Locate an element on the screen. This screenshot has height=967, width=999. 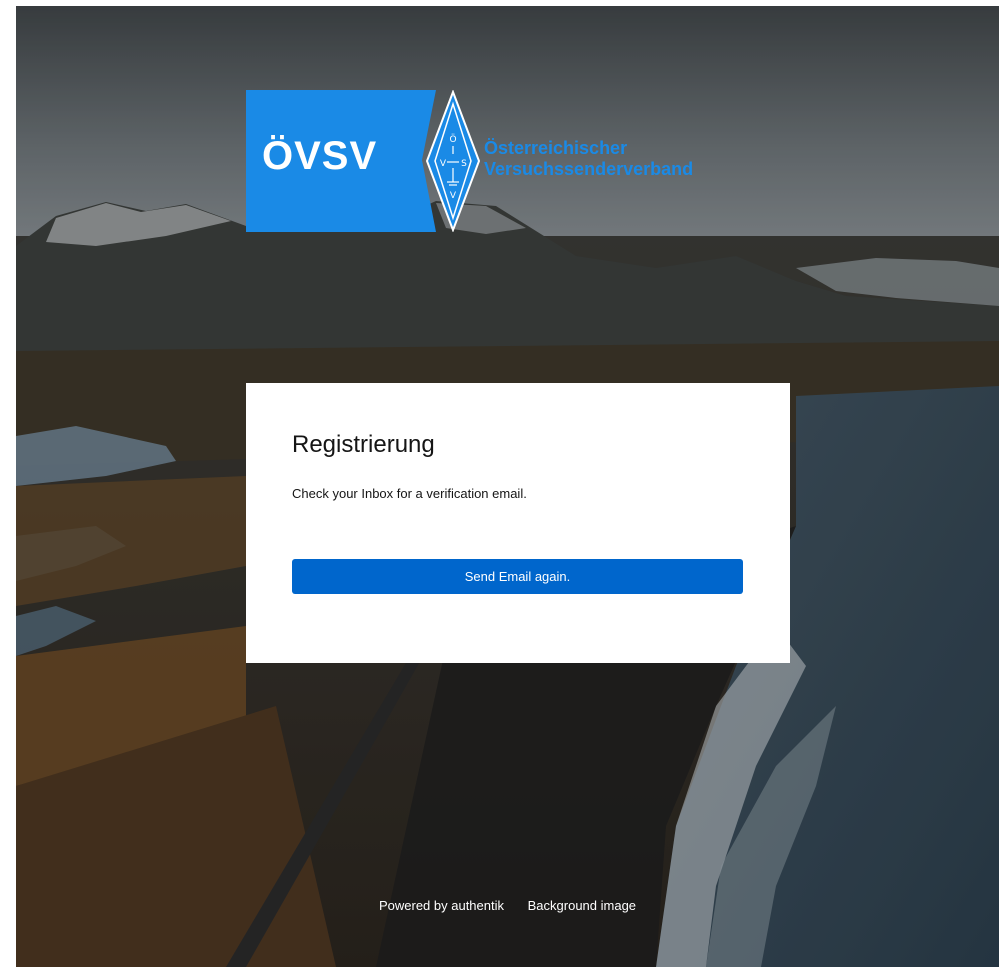
background-image-link: Background image is located at coordinates (582, 905).